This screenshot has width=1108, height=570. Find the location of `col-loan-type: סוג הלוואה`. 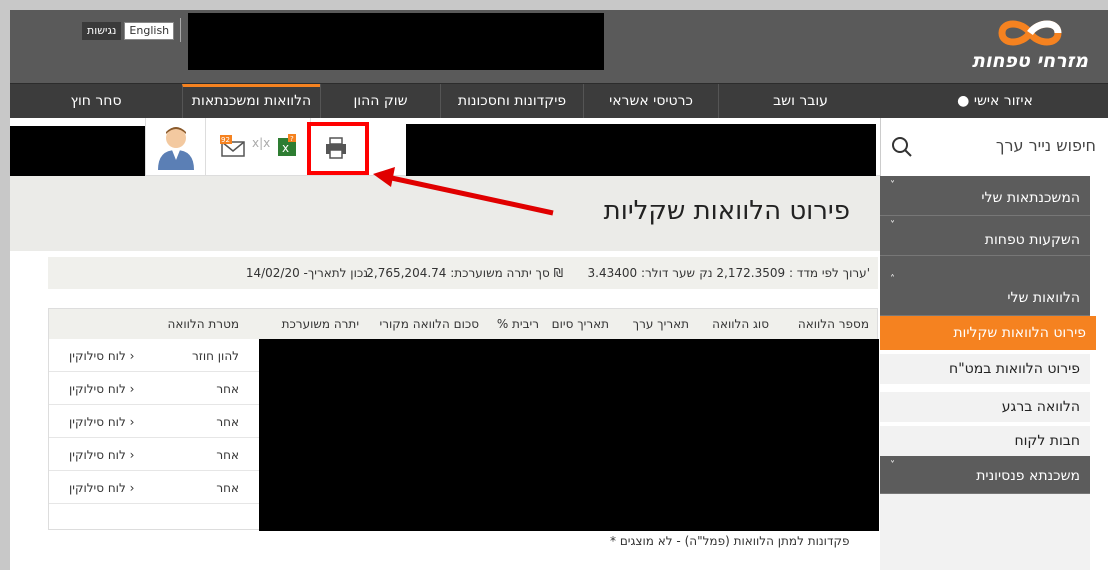

col-loan-type: סוג הלוואה is located at coordinates (740, 324).